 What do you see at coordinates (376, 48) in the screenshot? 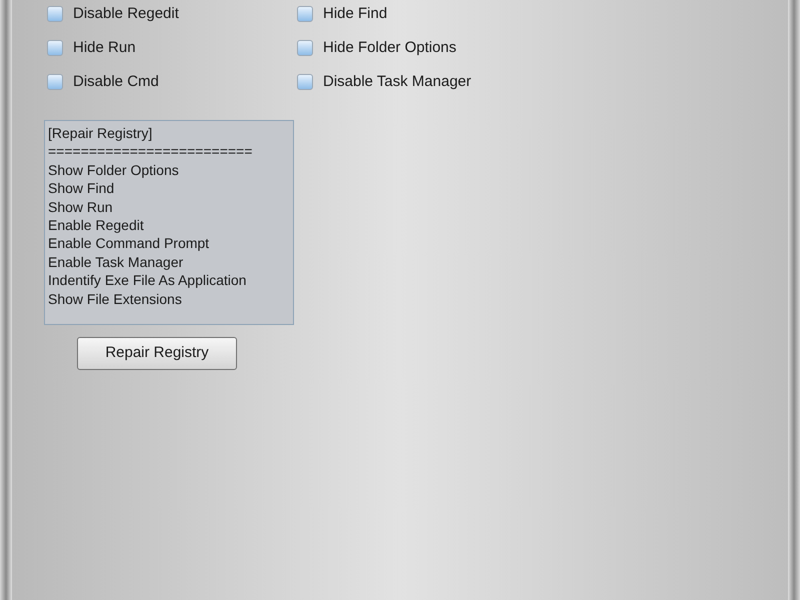
I see `option-checkbox: Hide Folder Options` at bounding box center [376, 48].